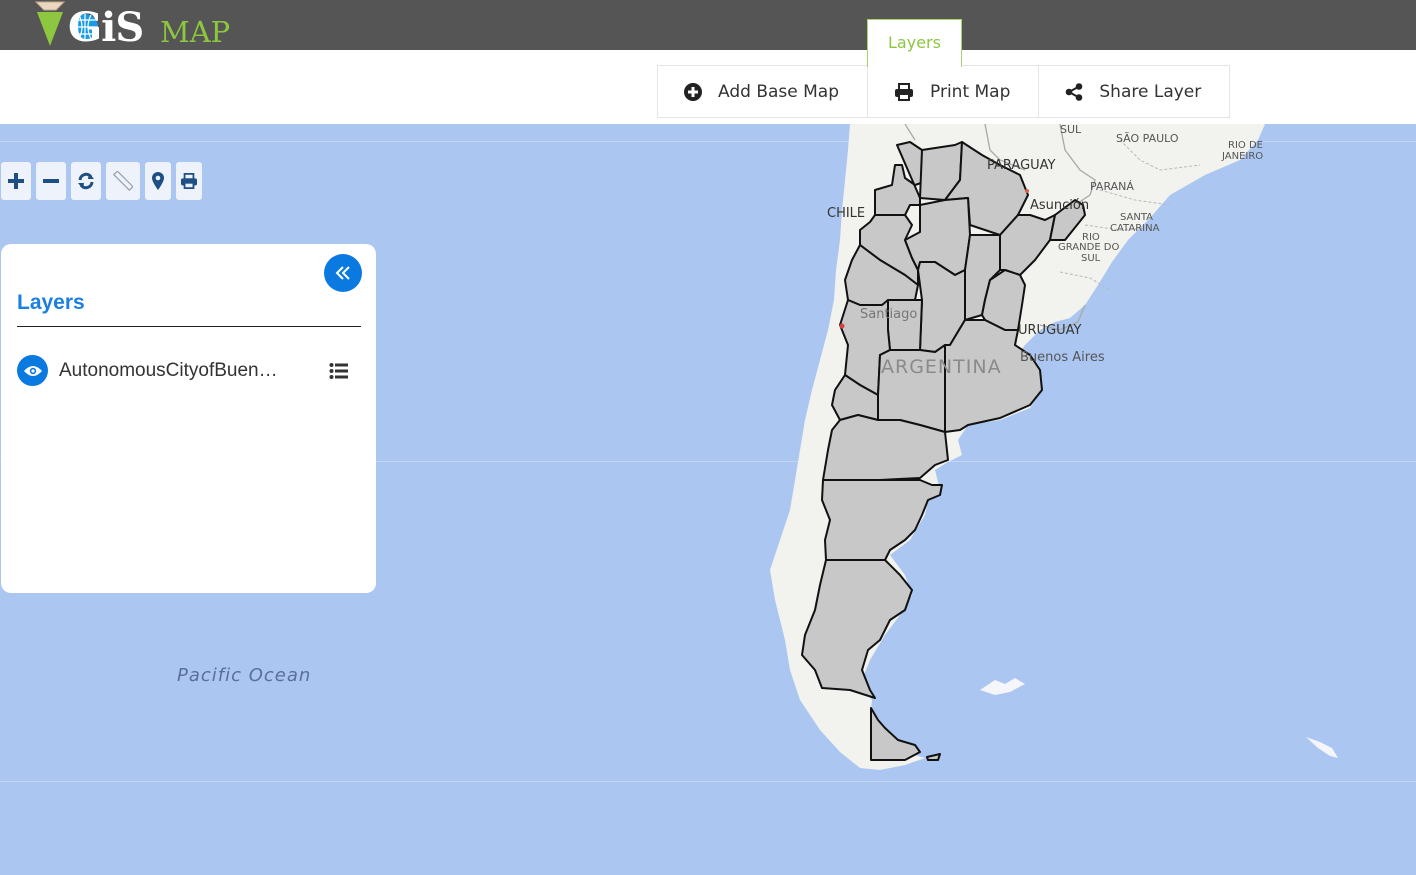  I want to click on layer-list-item: AutonomousCityofBuenosAires, so click(189, 371).